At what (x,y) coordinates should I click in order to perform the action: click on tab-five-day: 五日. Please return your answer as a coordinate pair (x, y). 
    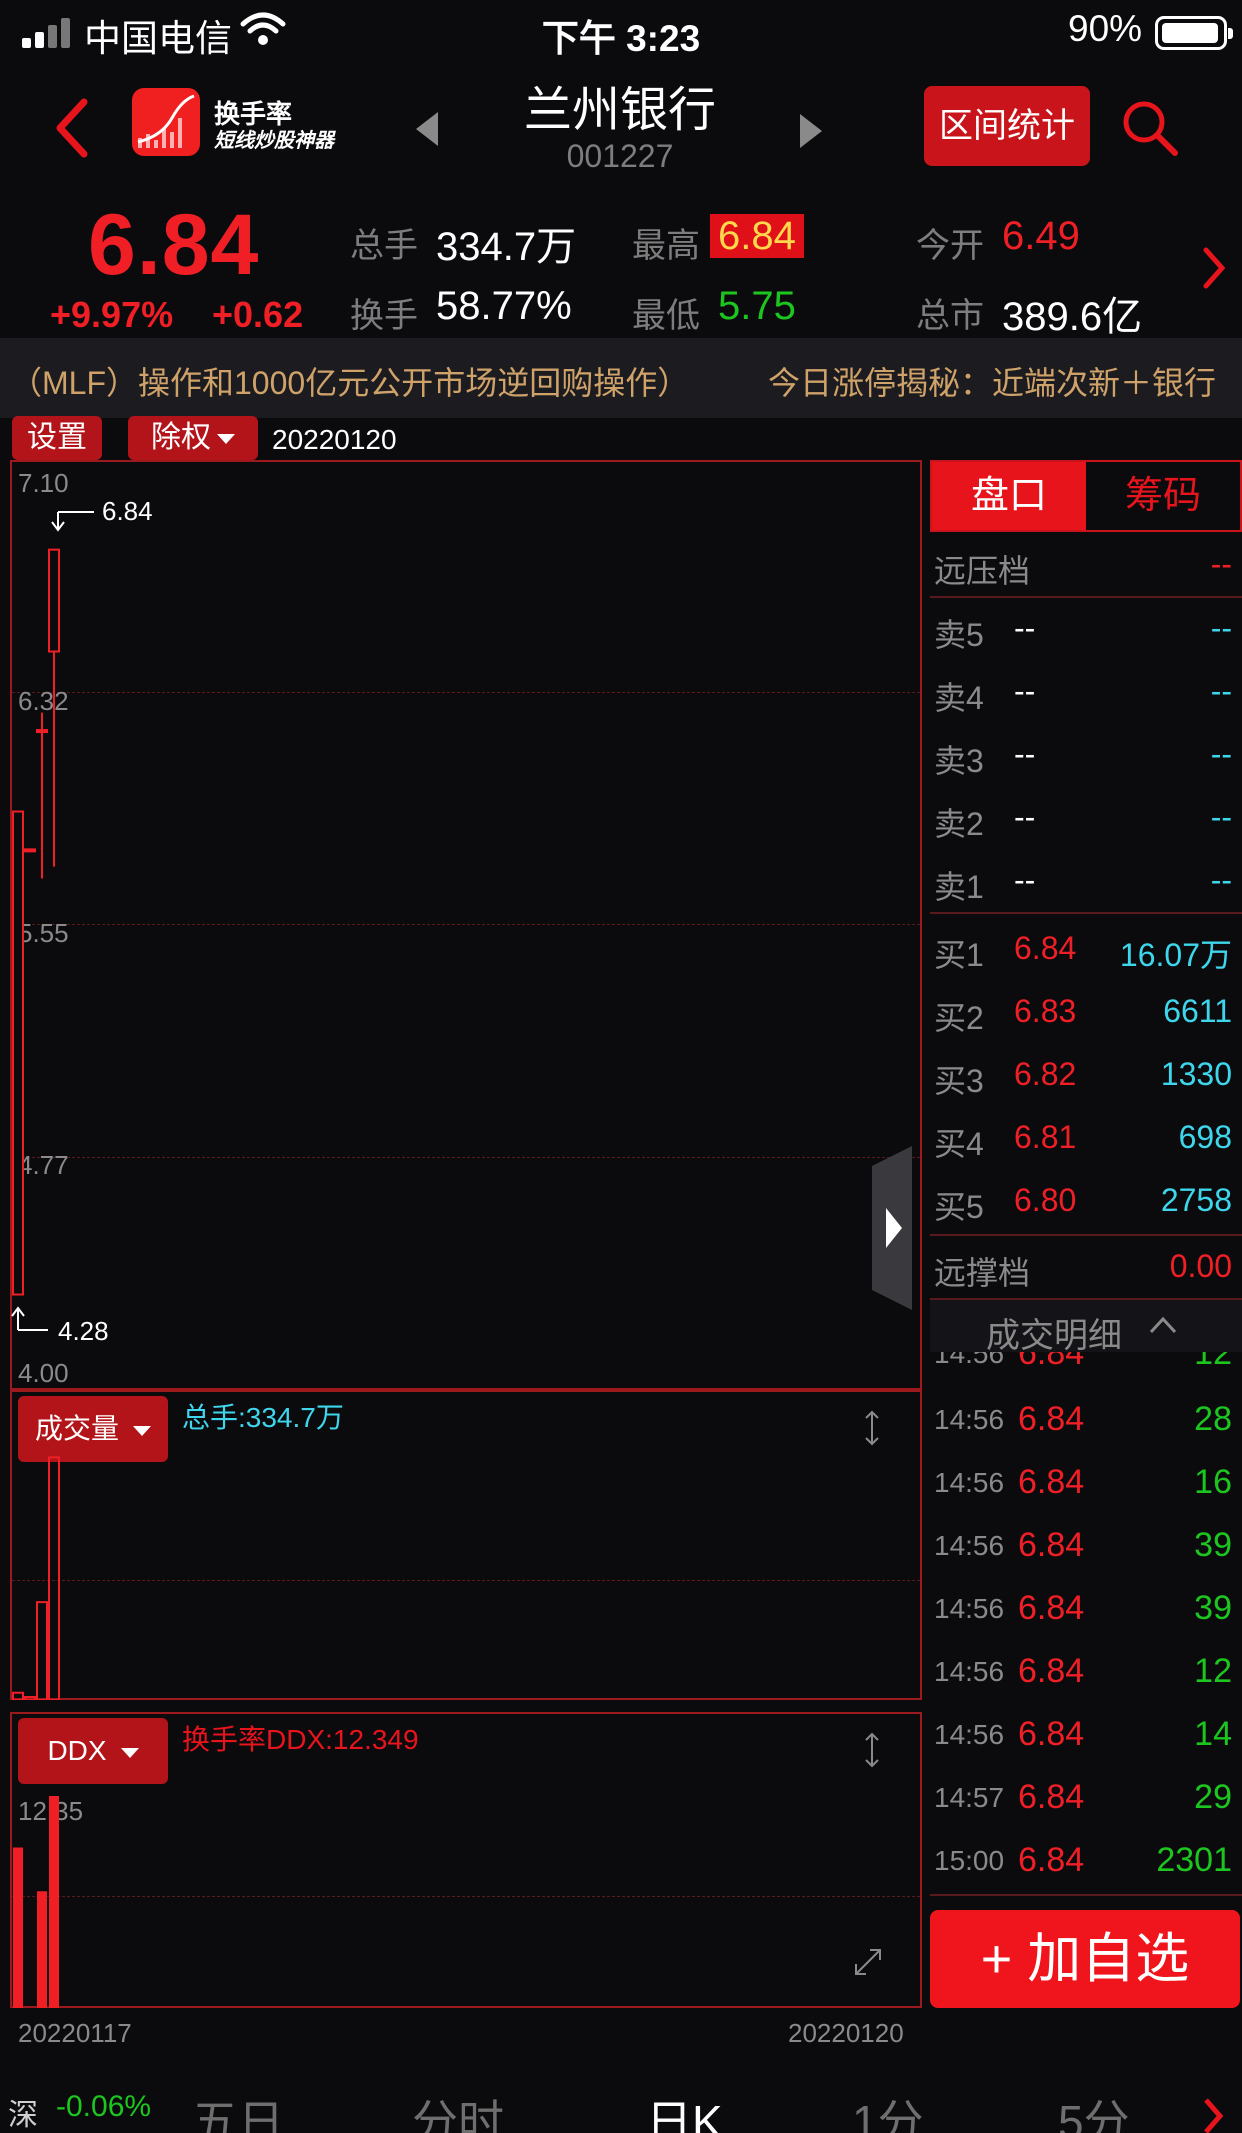
    Looking at the image, I should click on (238, 2109).